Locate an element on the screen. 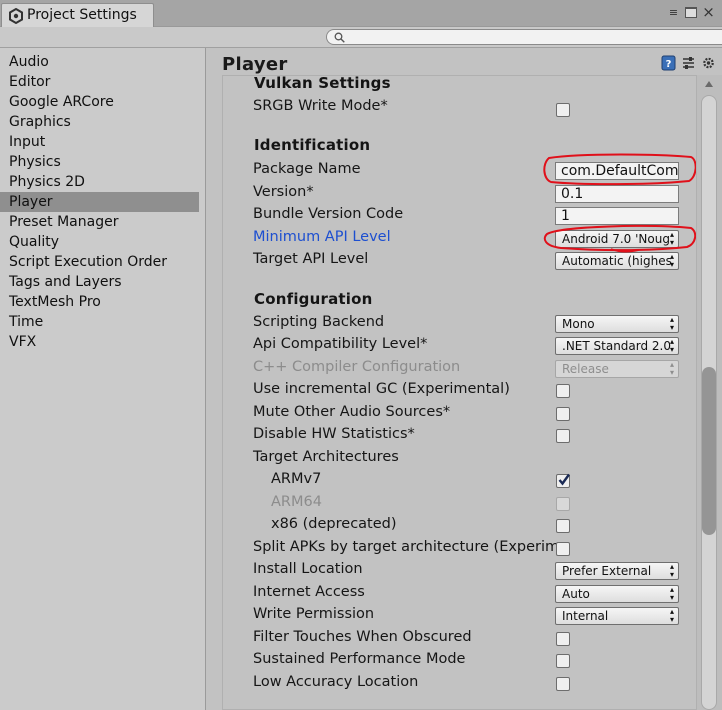 The height and width of the screenshot is (710, 722). api-compatibility-level-value: .NET Standard 2.0 is located at coordinates (617, 346).